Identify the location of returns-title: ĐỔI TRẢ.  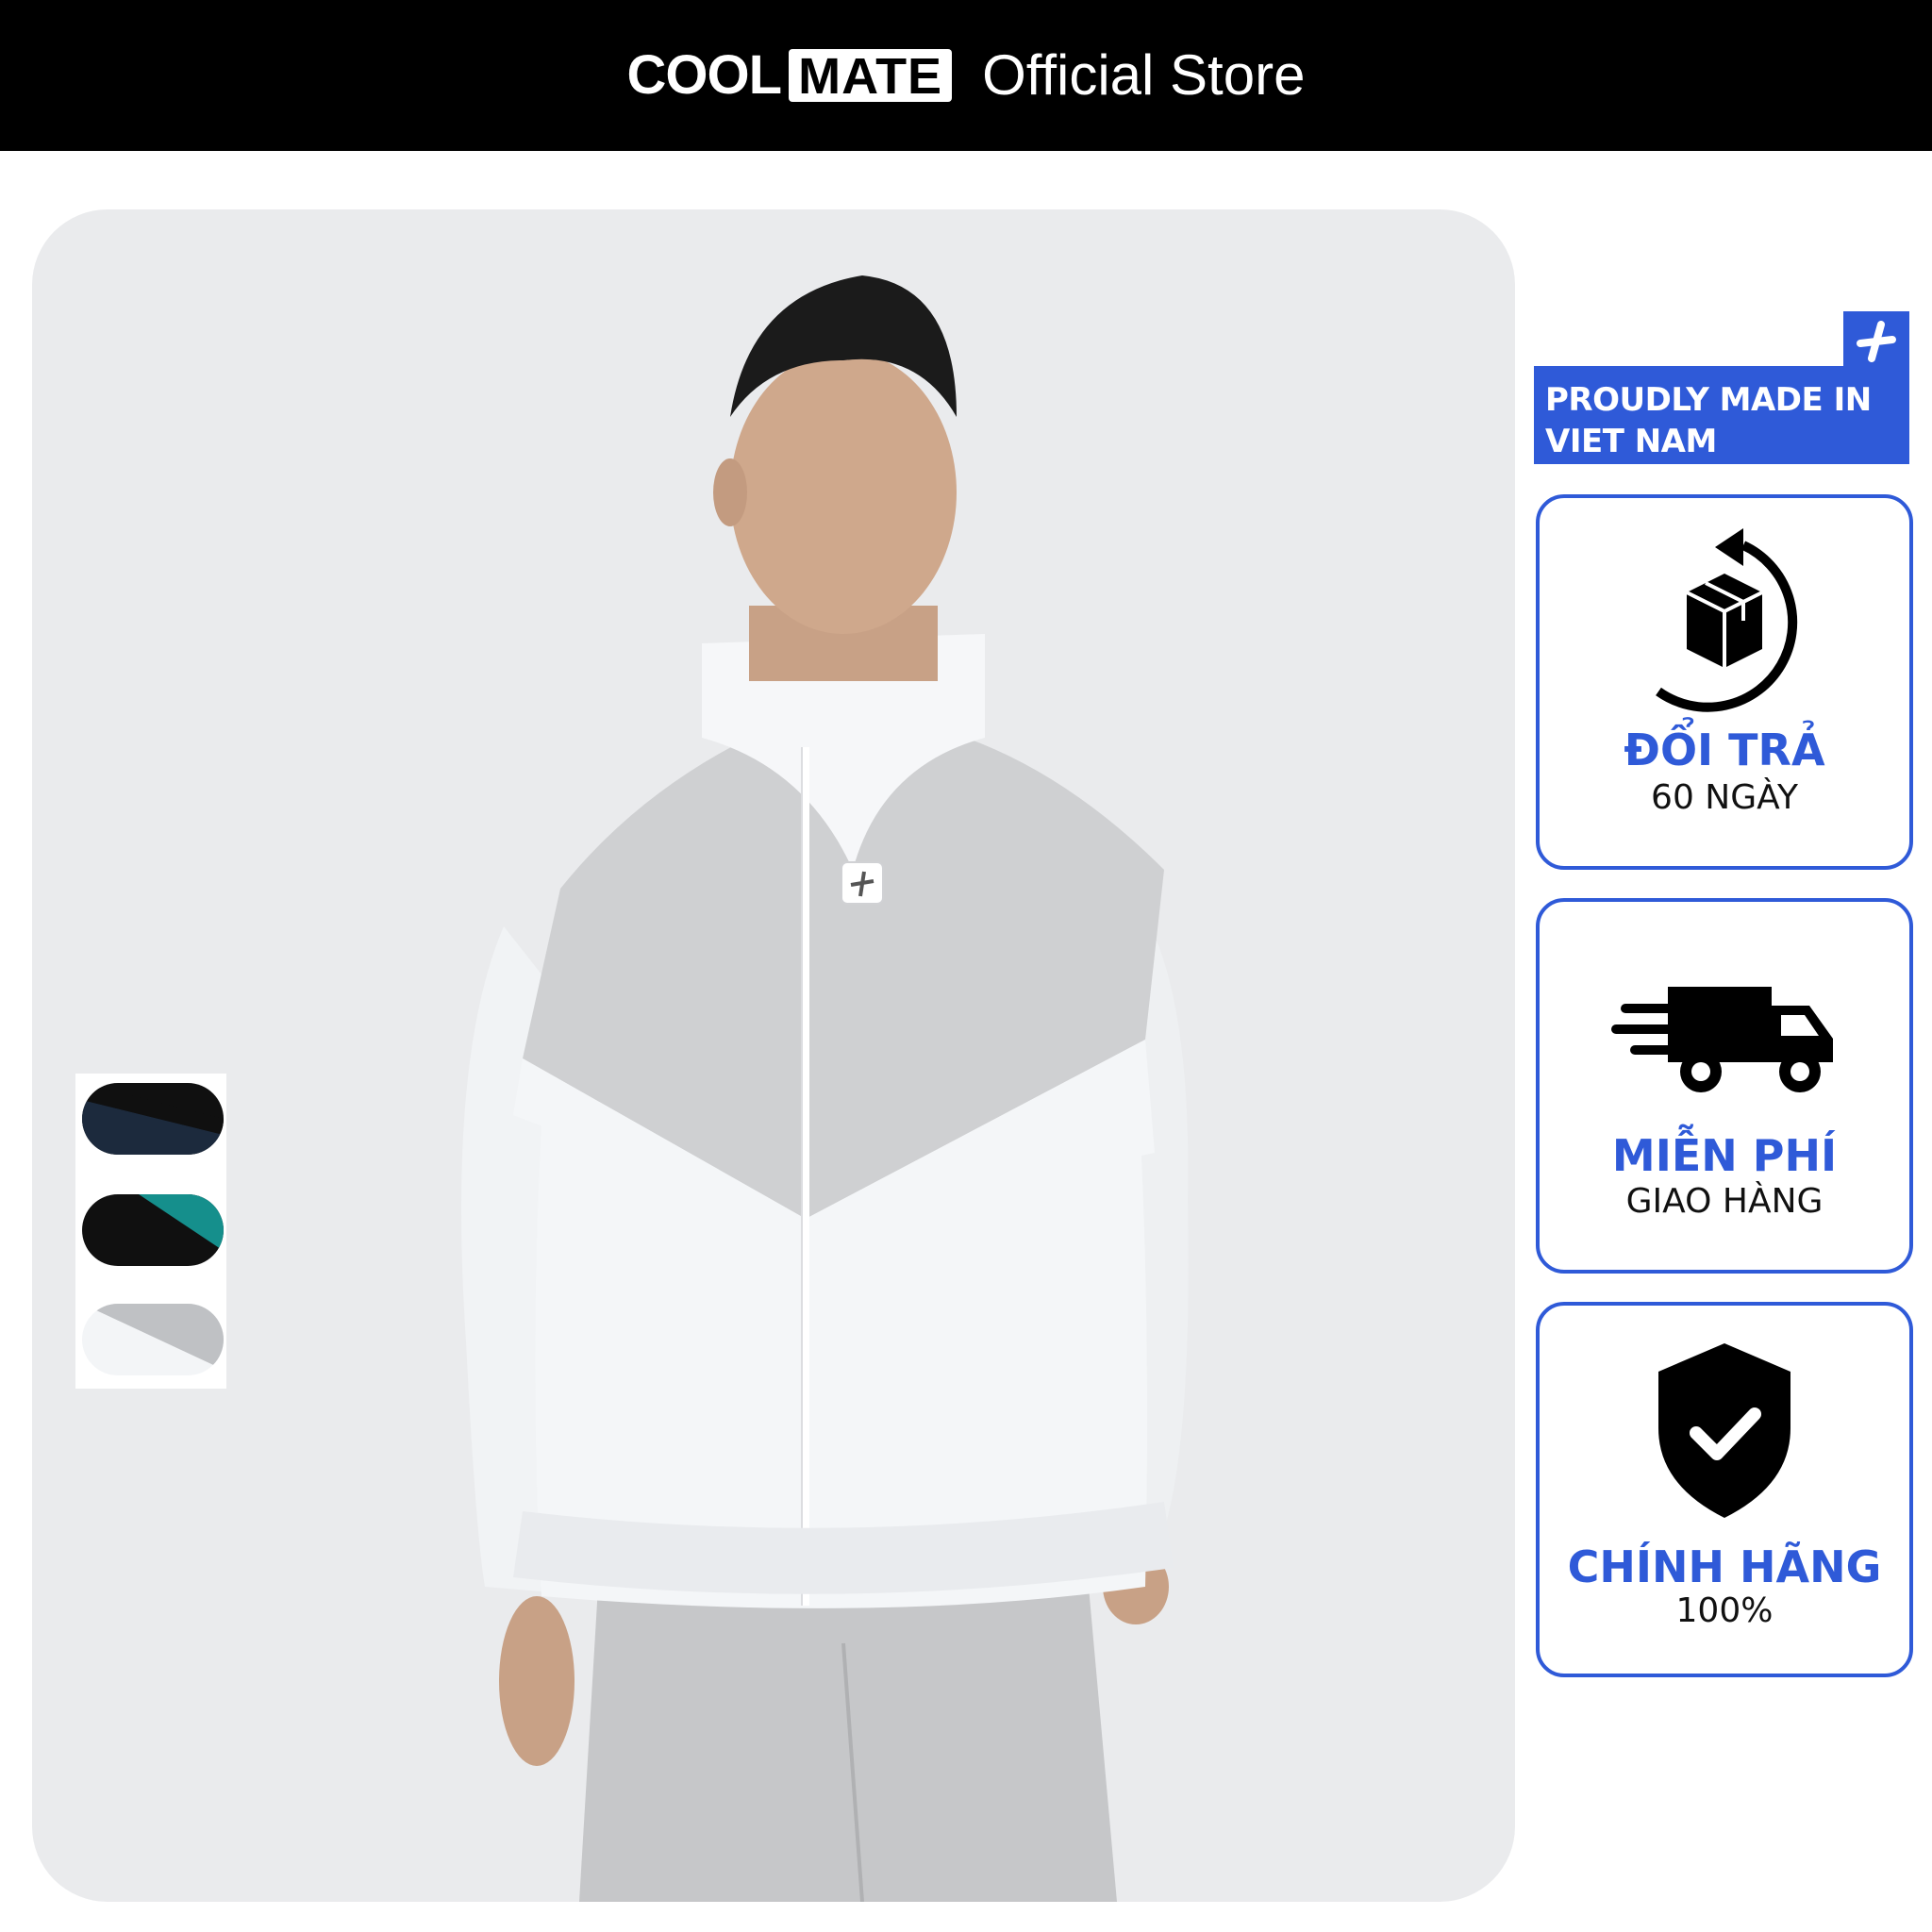
(1724, 750).